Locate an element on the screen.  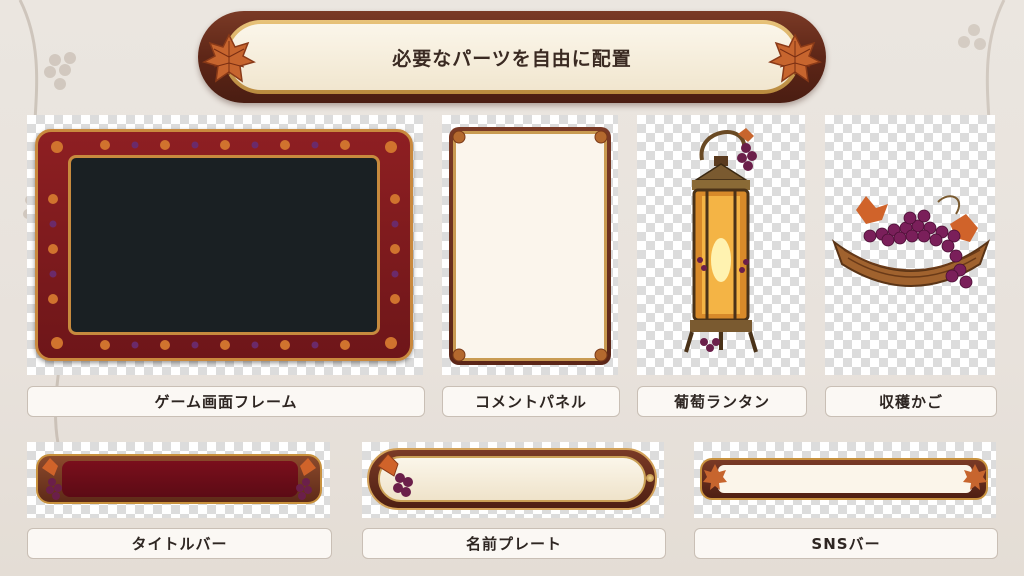
label-sns-bar: SNSバー is located at coordinates (846, 543).